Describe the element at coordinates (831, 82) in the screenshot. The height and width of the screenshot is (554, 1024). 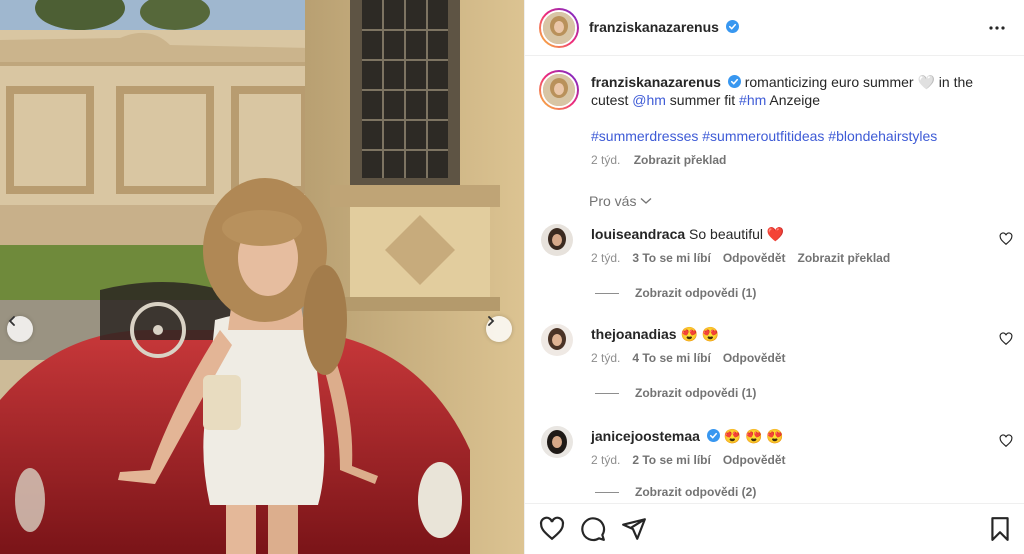
I see `caption-text: romanticizing euro summer` at that location.